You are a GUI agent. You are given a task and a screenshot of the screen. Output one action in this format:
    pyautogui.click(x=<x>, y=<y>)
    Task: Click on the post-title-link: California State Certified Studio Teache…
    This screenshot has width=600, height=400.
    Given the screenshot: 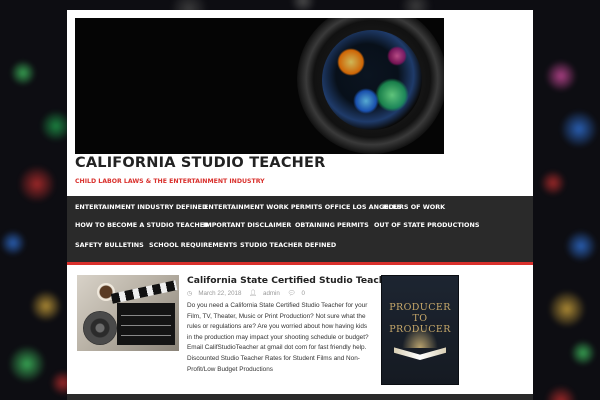 What is the action you would take?
    pyautogui.click(x=291, y=280)
    